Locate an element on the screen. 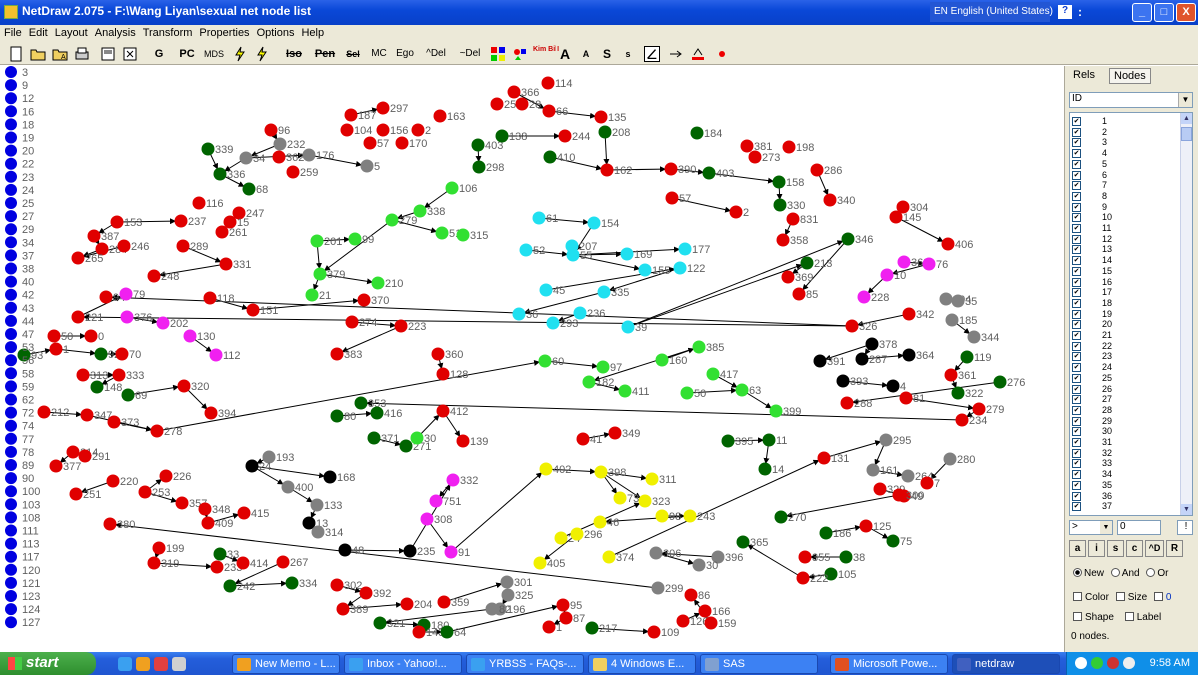  shape-checkbox is located at coordinates (1077, 616).